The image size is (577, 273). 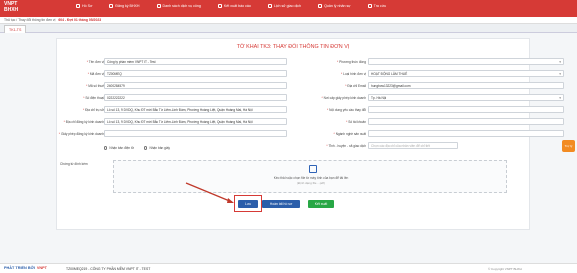 I want to click on help-widget: Trợ lý, so click(x=568, y=146).